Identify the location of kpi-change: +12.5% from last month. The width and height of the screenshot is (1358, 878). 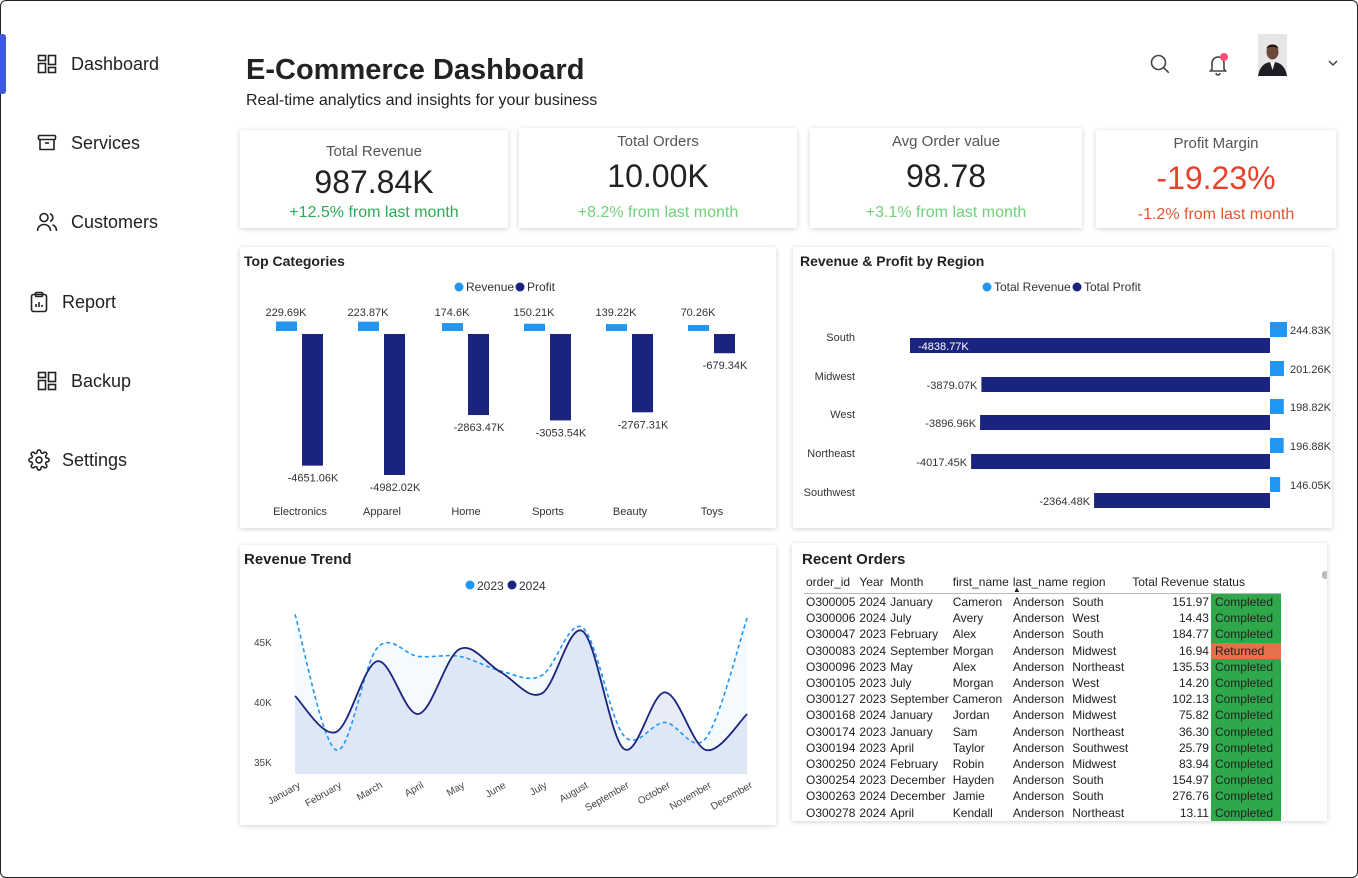
(374, 212).